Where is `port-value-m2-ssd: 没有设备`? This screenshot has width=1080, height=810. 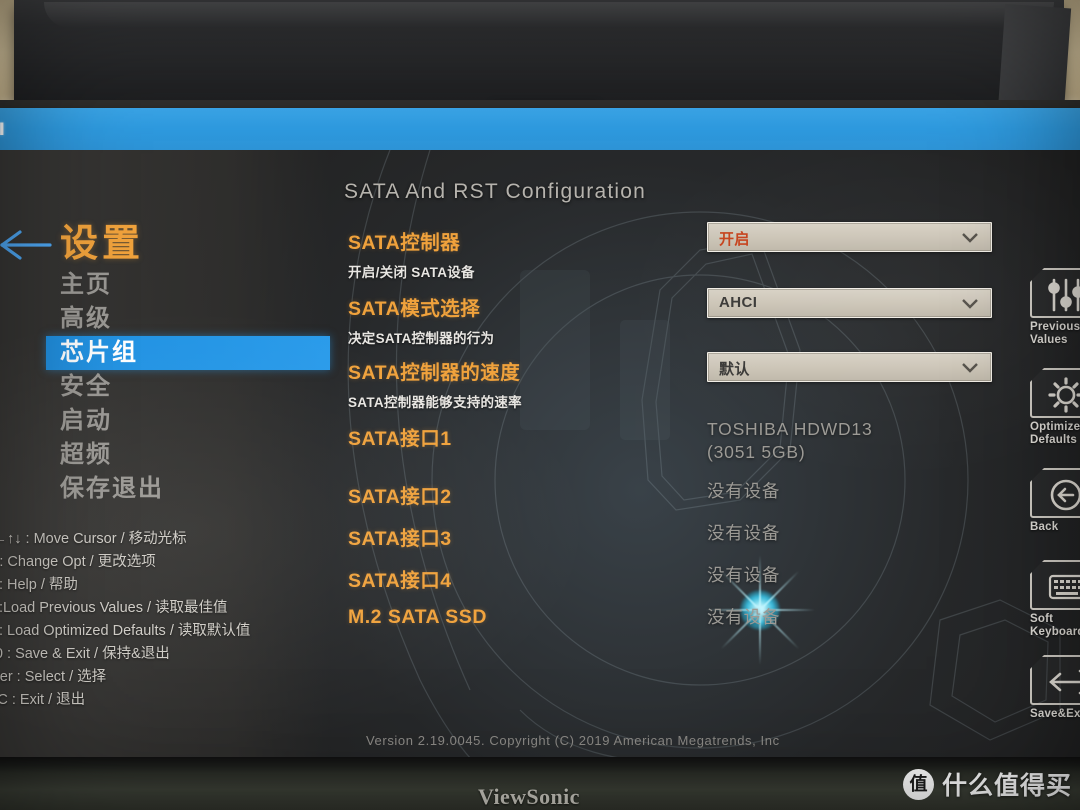
port-value-m2-ssd: 没有设备 is located at coordinates (744, 617).